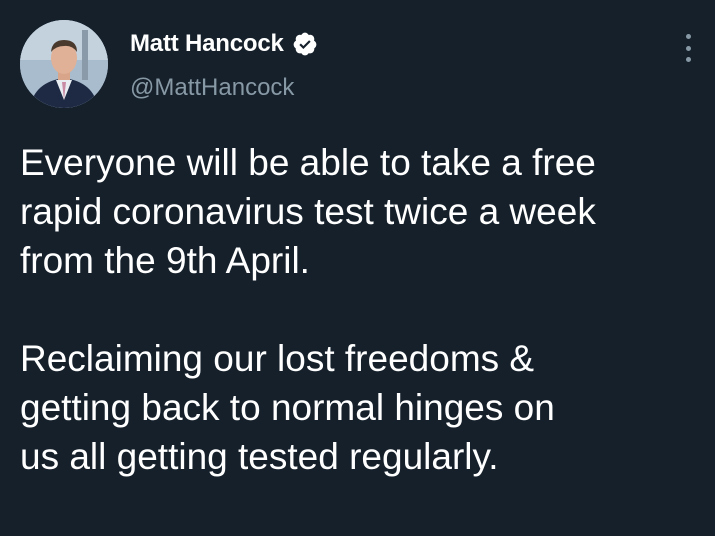 The image size is (715, 536). I want to click on more-options-icon, so click(688, 48).